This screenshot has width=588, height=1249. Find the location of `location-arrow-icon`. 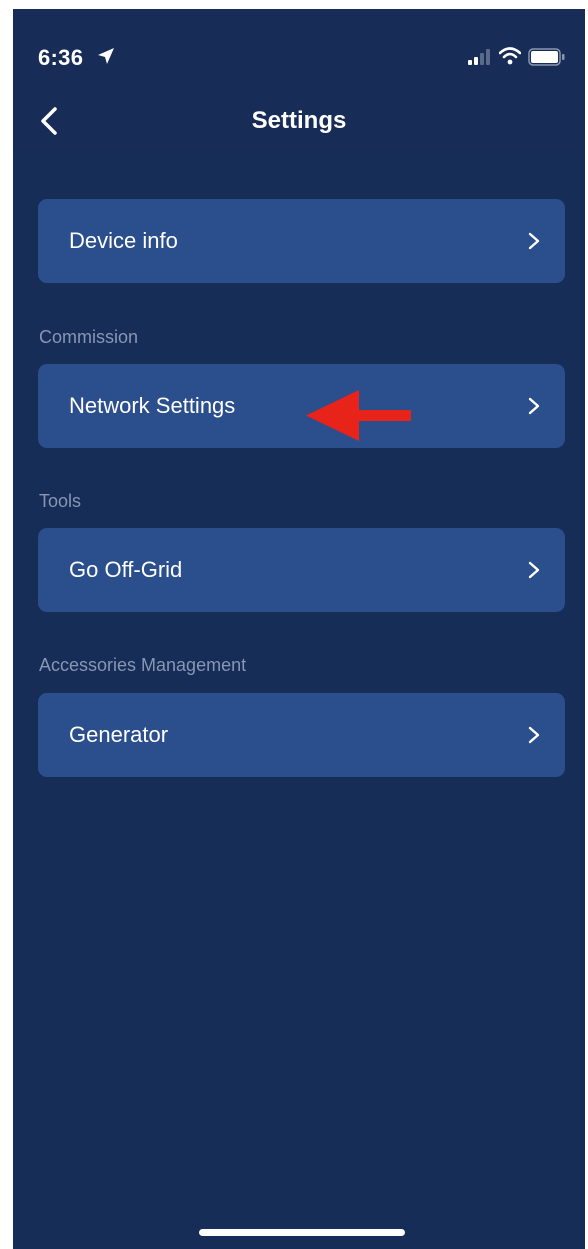

location-arrow-icon is located at coordinates (106, 56).